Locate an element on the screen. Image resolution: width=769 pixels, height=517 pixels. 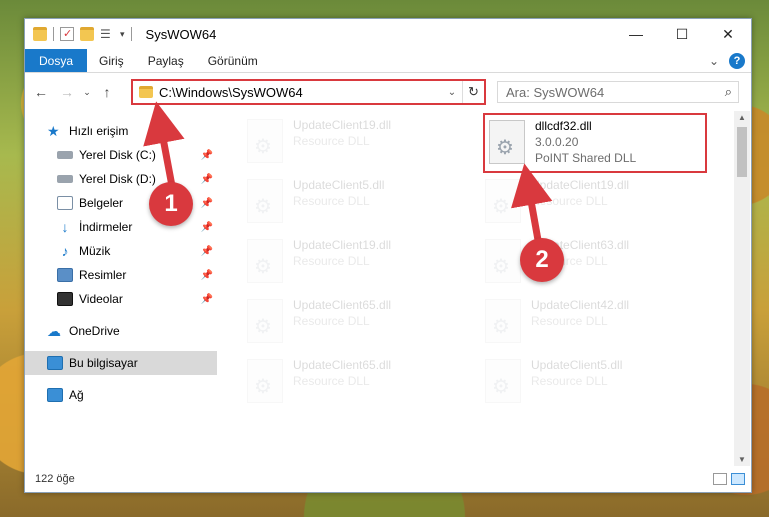
tab-paylas: Paylaş is located at coordinates (166, 60).